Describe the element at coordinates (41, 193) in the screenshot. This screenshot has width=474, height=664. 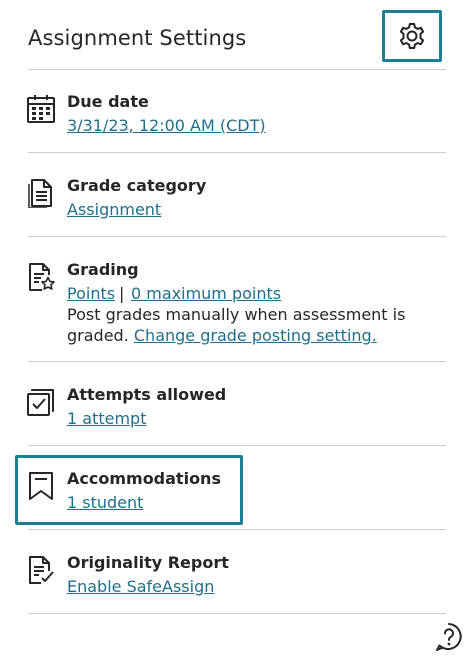
I see `document-icon` at that location.